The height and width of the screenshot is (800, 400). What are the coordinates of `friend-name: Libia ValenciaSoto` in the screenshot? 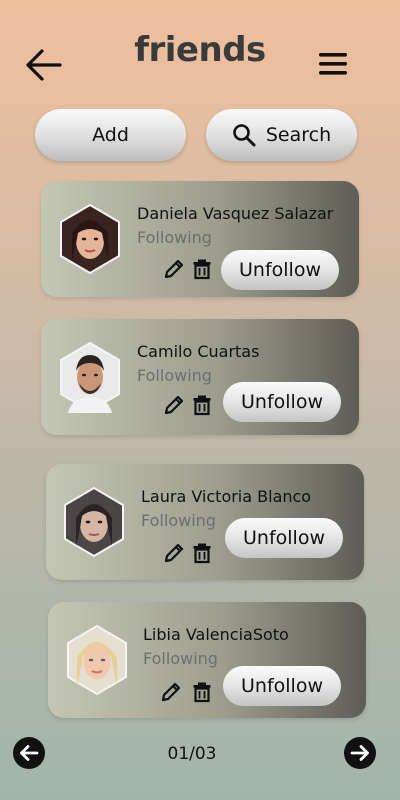 It's located at (216, 634).